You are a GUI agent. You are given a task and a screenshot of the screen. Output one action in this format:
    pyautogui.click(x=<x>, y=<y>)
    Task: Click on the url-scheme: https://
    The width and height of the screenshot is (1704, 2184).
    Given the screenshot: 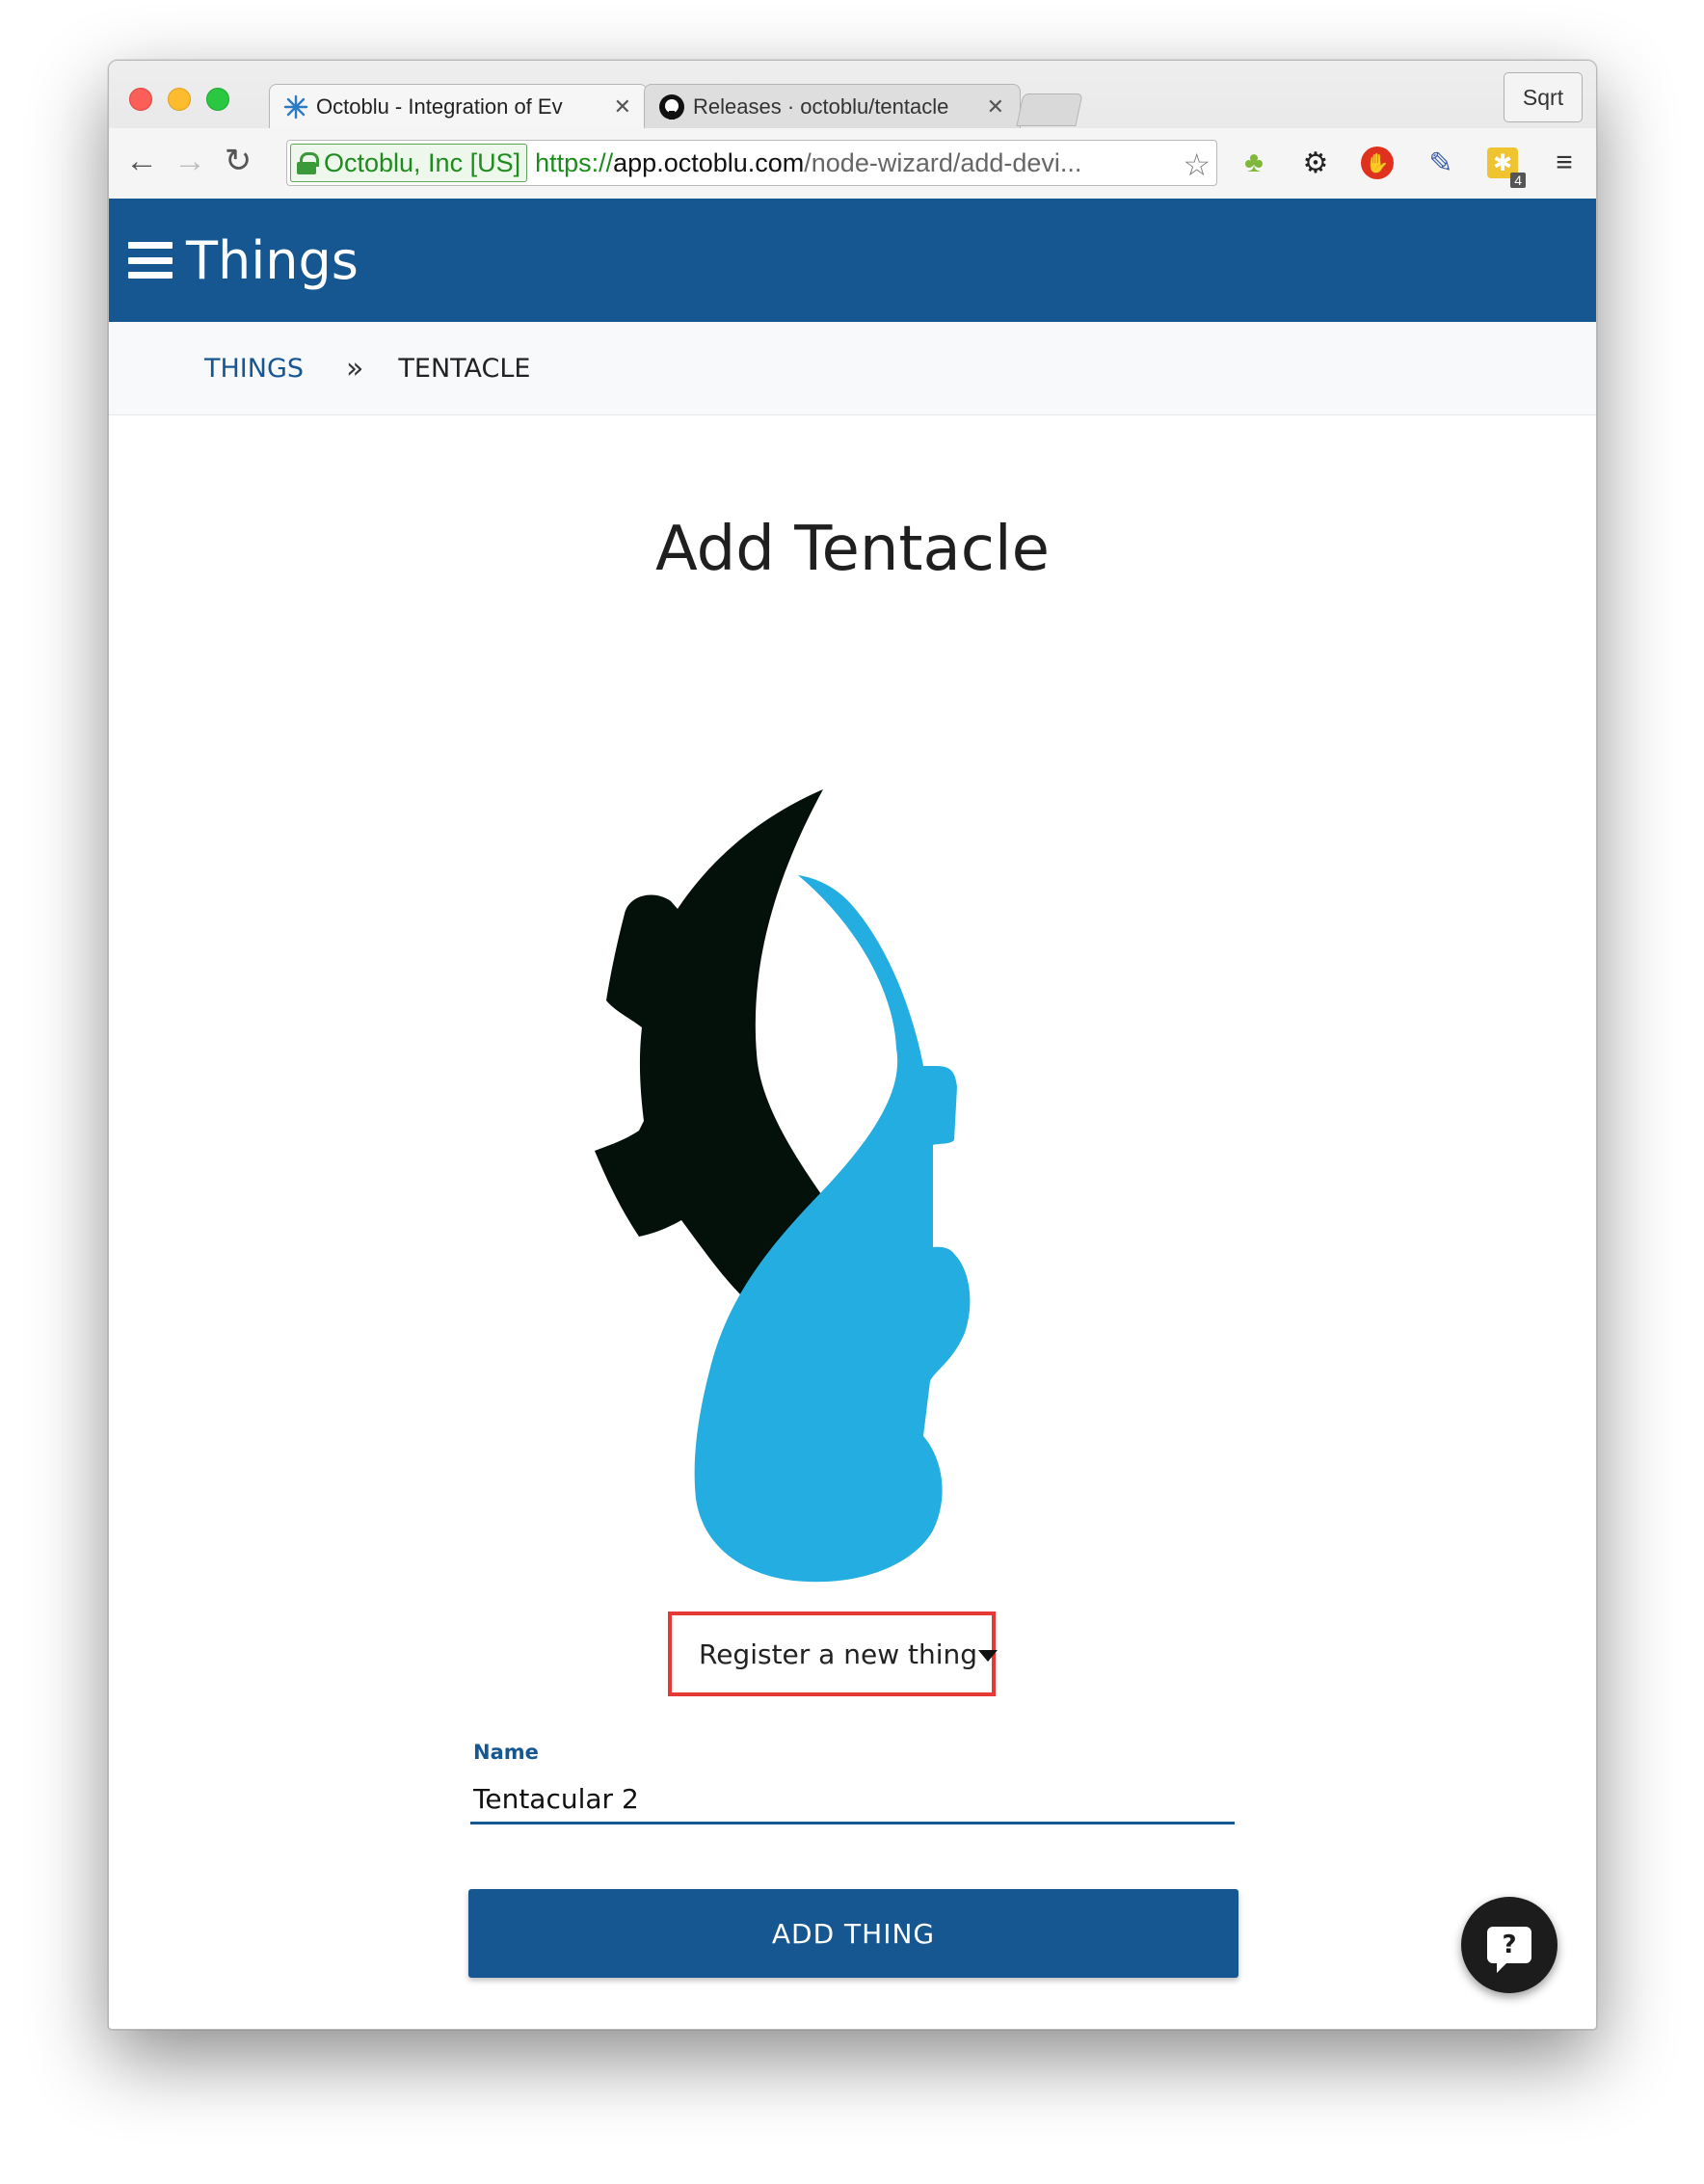 What is the action you would take?
    pyautogui.click(x=574, y=162)
    